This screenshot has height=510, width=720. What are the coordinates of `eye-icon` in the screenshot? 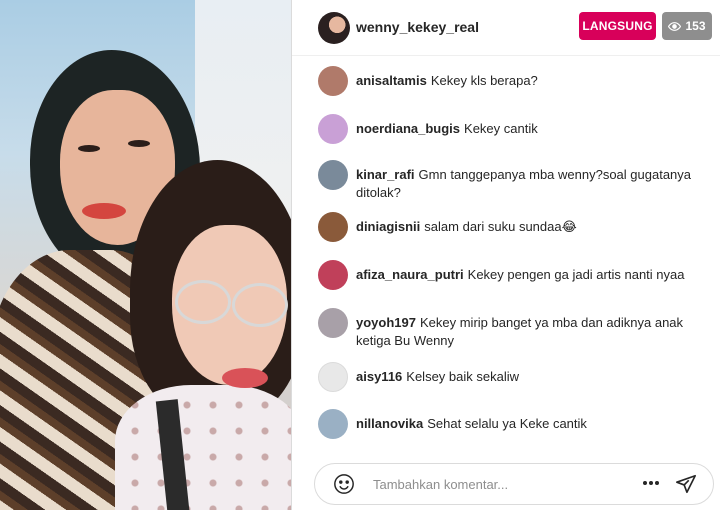 It's located at (675, 26).